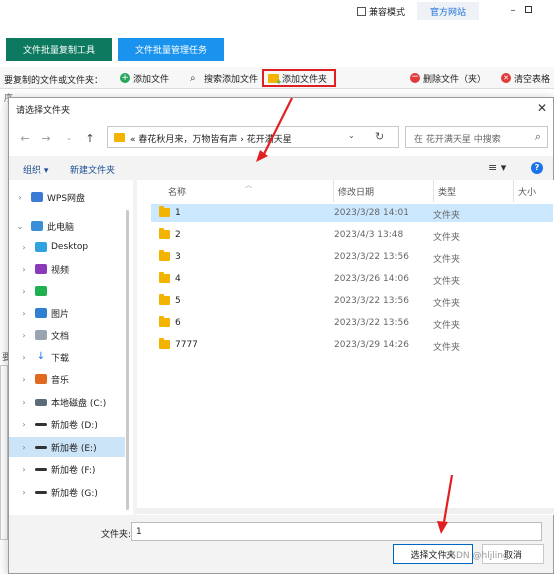 The width and height of the screenshot is (554, 574). Describe the element at coordinates (41, 291) in the screenshot. I see `app-icon` at that location.